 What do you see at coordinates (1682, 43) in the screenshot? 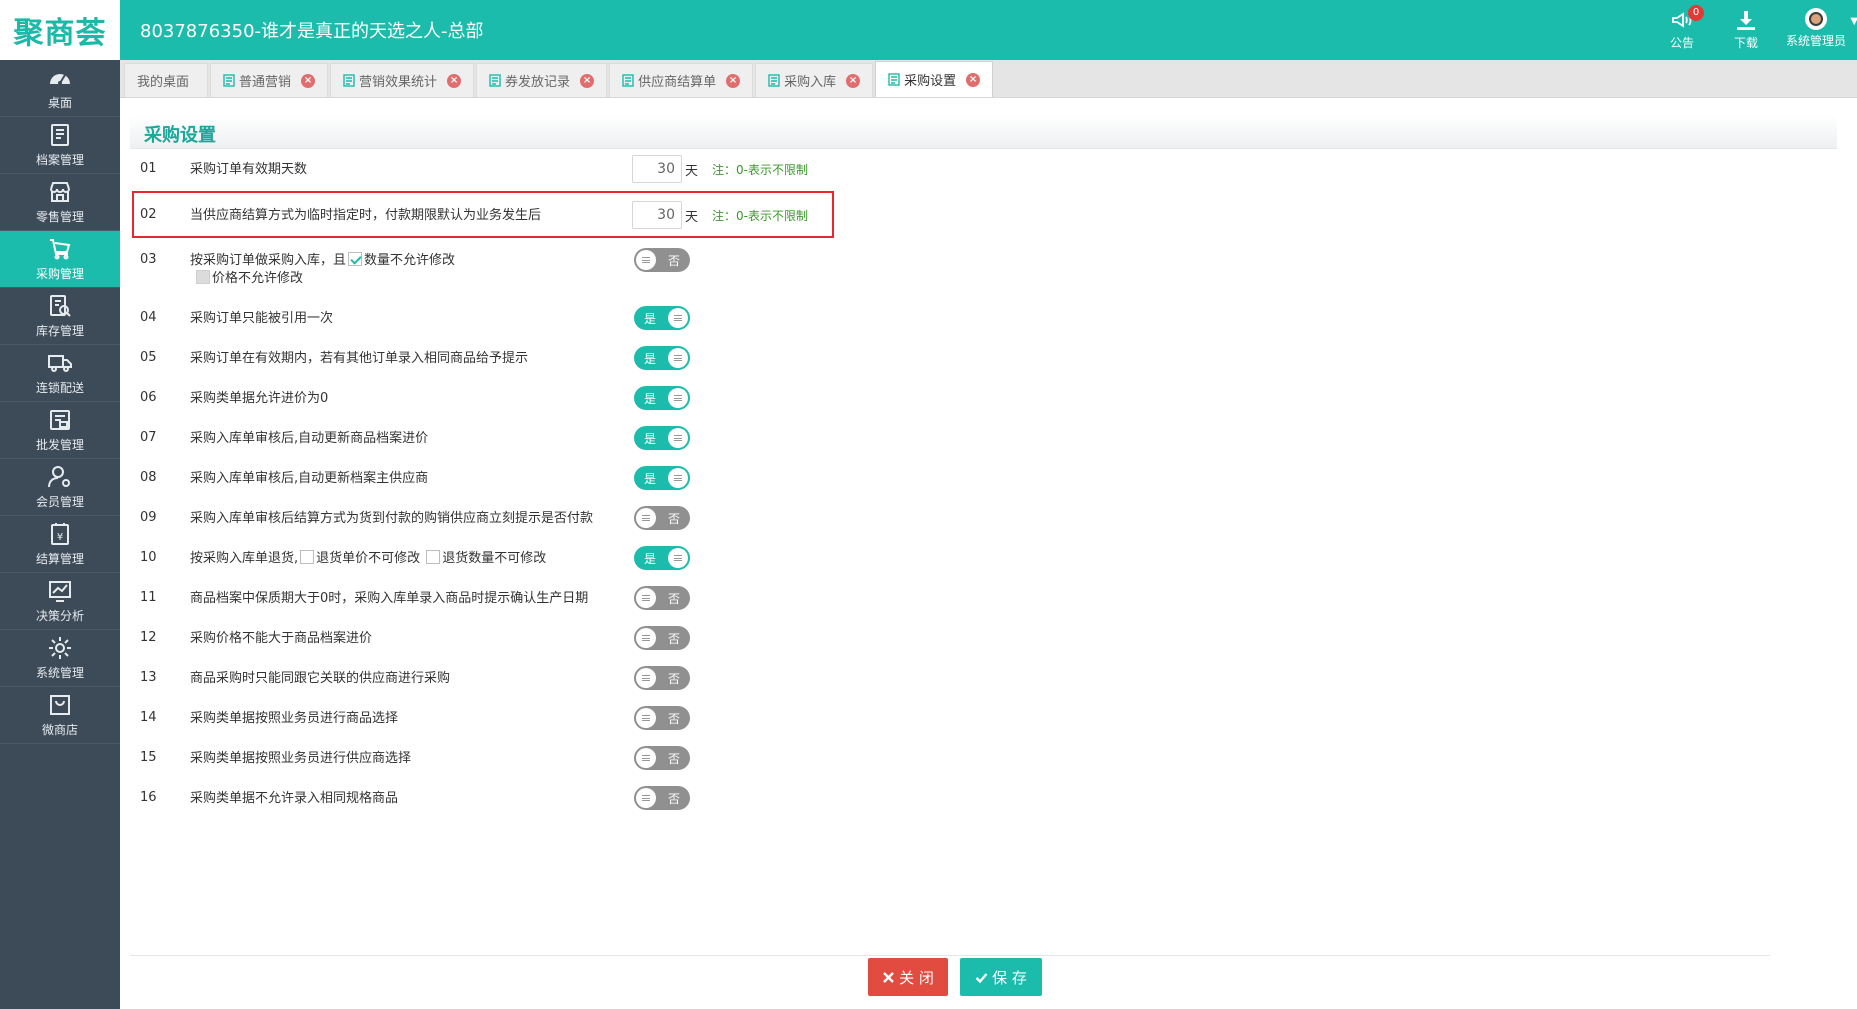
I see `notice-label: 公告` at bounding box center [1682, 43].